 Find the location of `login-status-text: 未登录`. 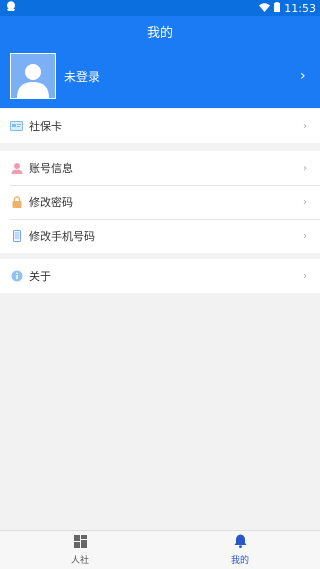

login-status-text: 未登录 is located at coordinates (82, 76).